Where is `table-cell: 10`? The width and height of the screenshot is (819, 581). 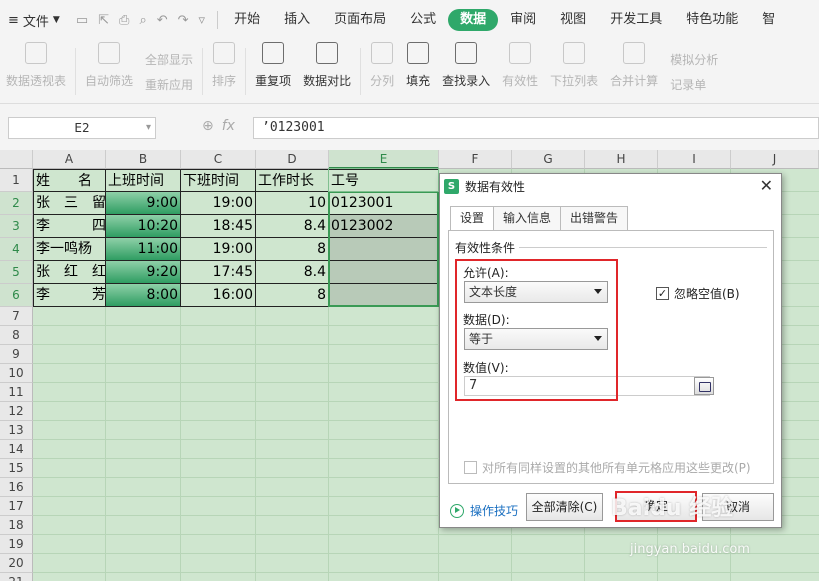
table-cell: 10 is located at coordinates (292, 203).